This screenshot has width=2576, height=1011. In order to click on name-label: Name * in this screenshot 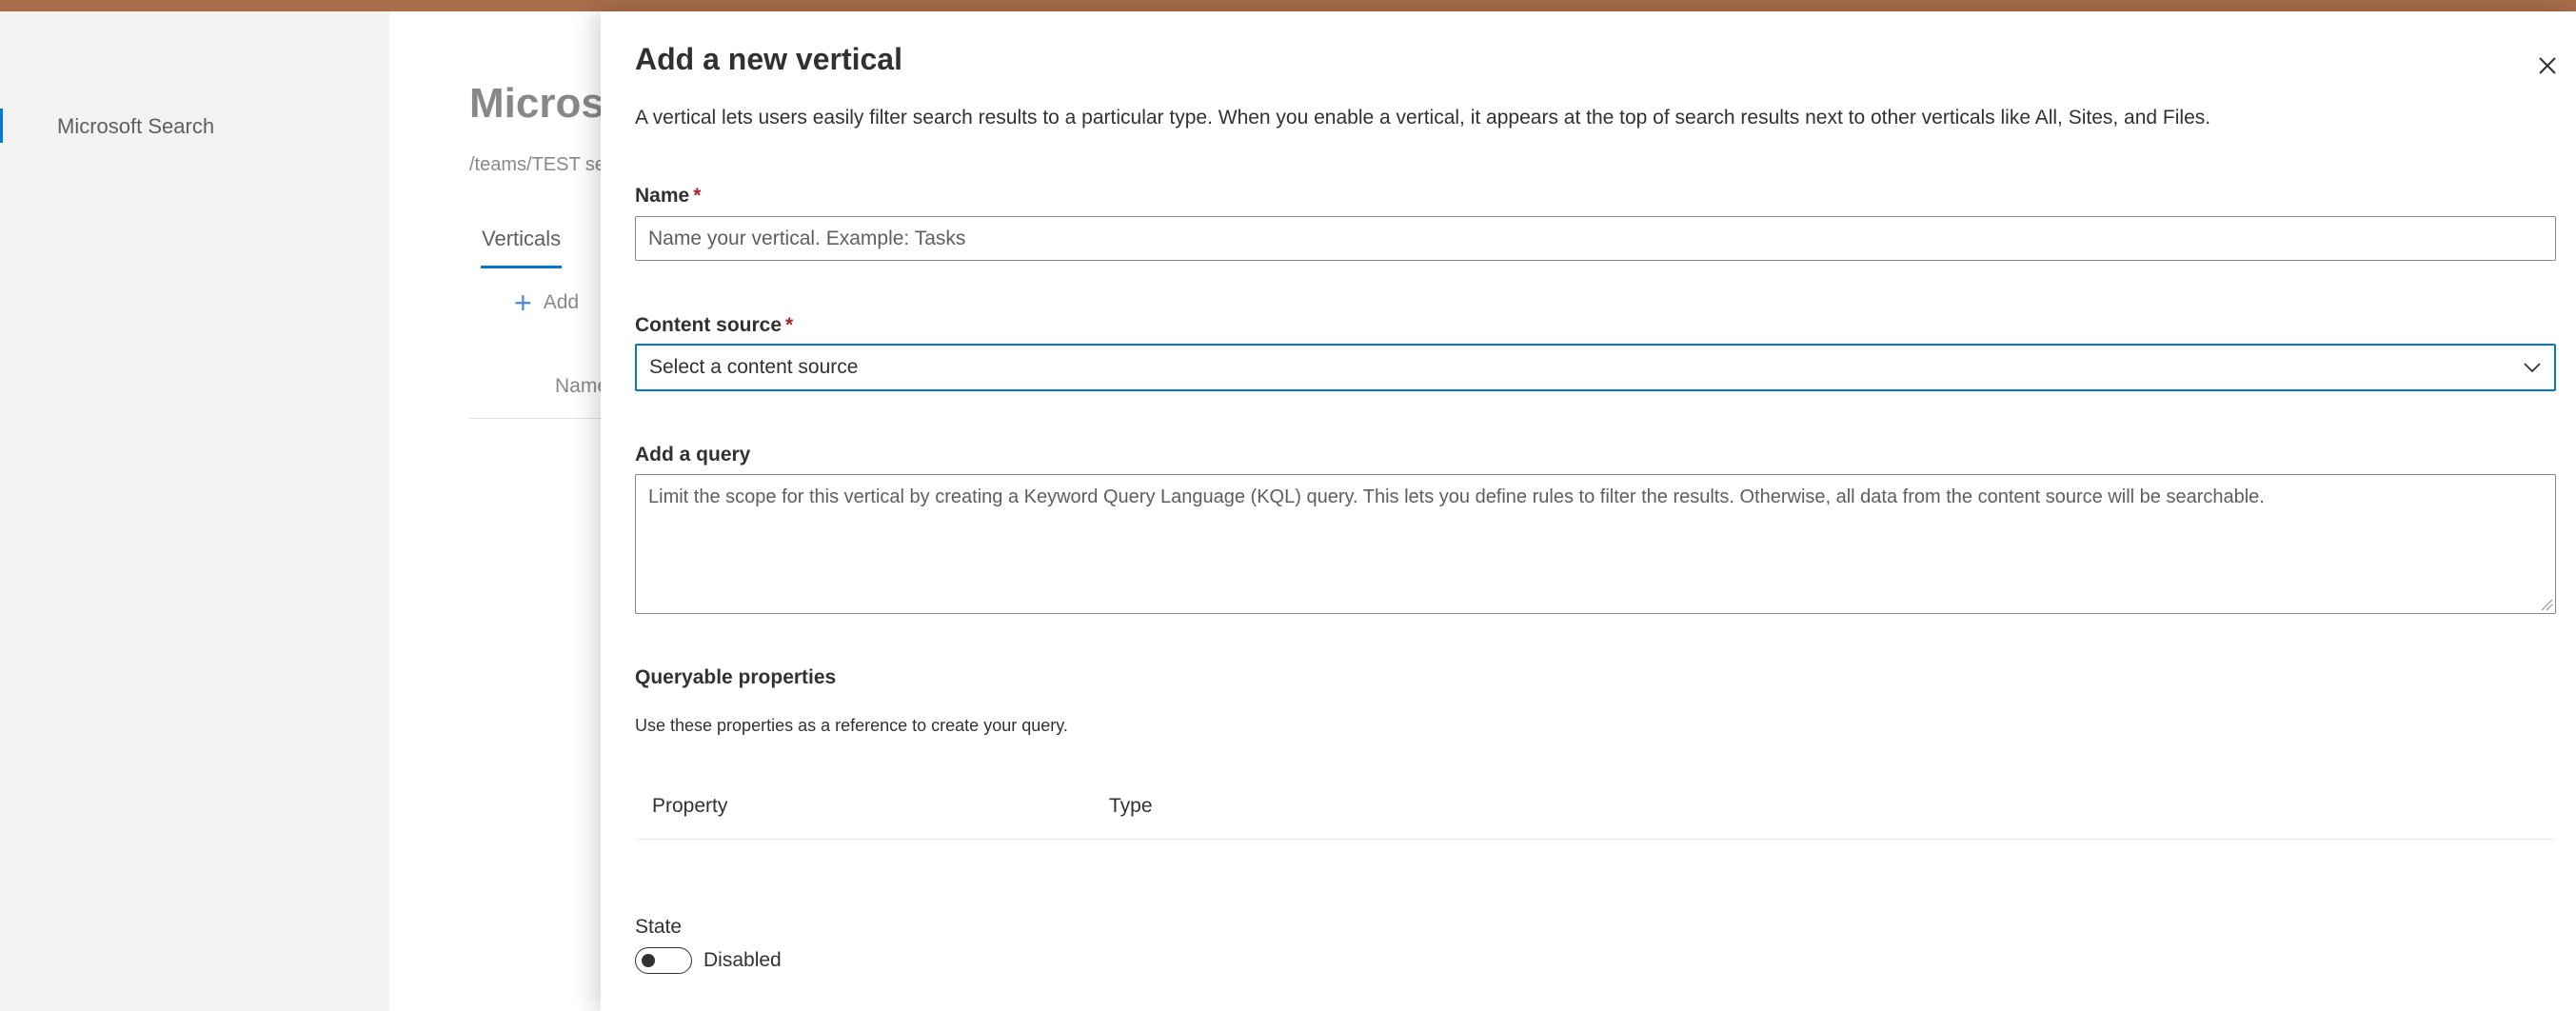, I will do `click(668, 197)`.